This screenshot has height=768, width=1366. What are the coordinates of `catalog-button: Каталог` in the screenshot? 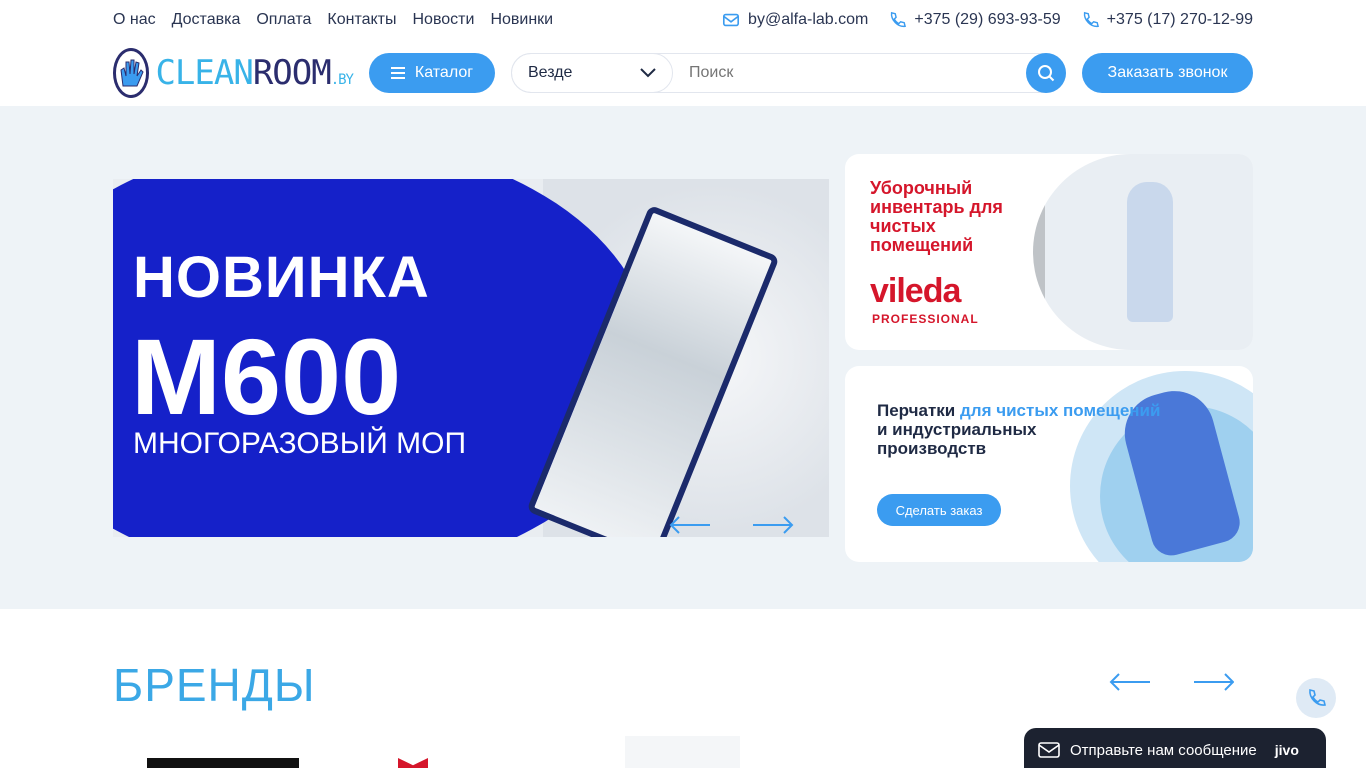 It's located at (432, 73).